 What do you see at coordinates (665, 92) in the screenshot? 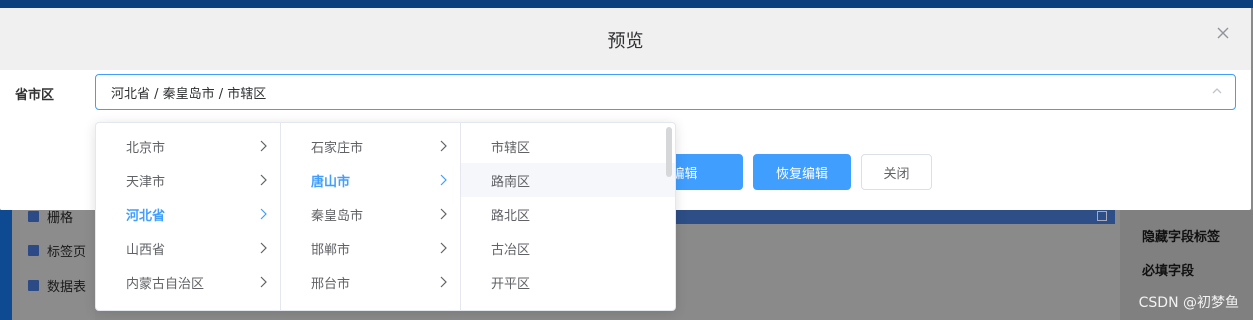
I see `region-cascader: 河北省 / 秦皇岛市 / 市辖区` at bounding box center [665, 92].